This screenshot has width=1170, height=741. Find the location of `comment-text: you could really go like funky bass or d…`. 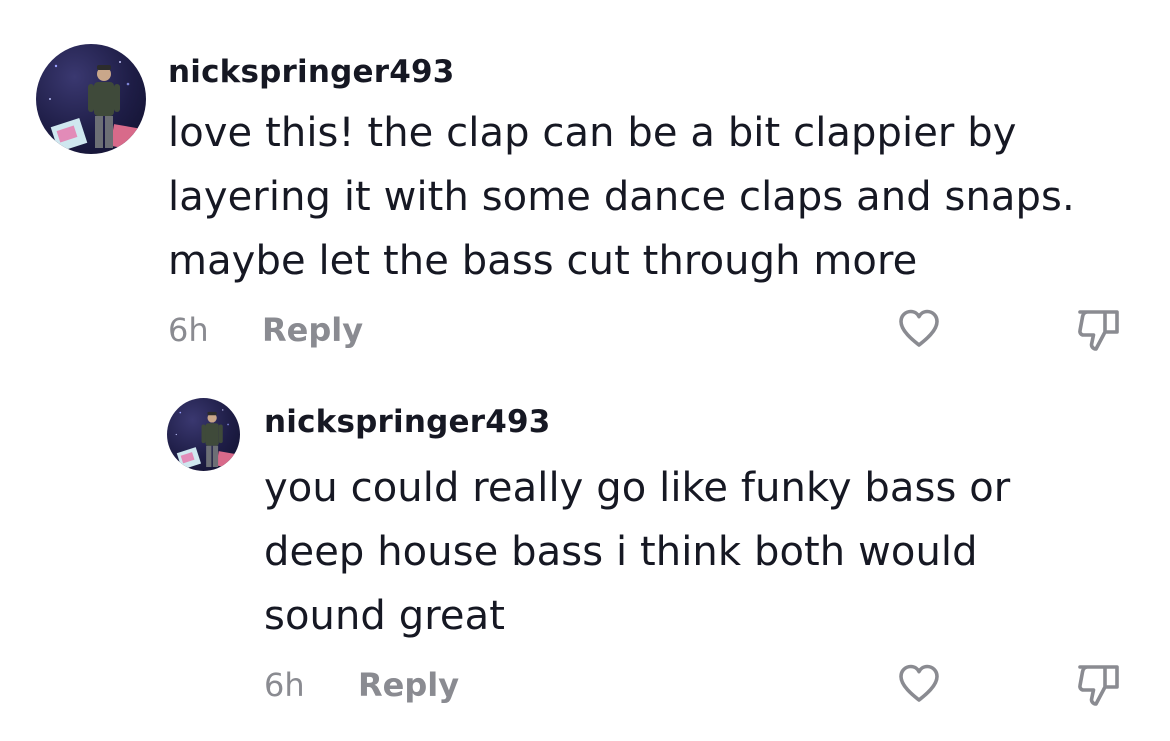

comment-text: you could really go like funky bass or d… is located at coordinates (637, 552).